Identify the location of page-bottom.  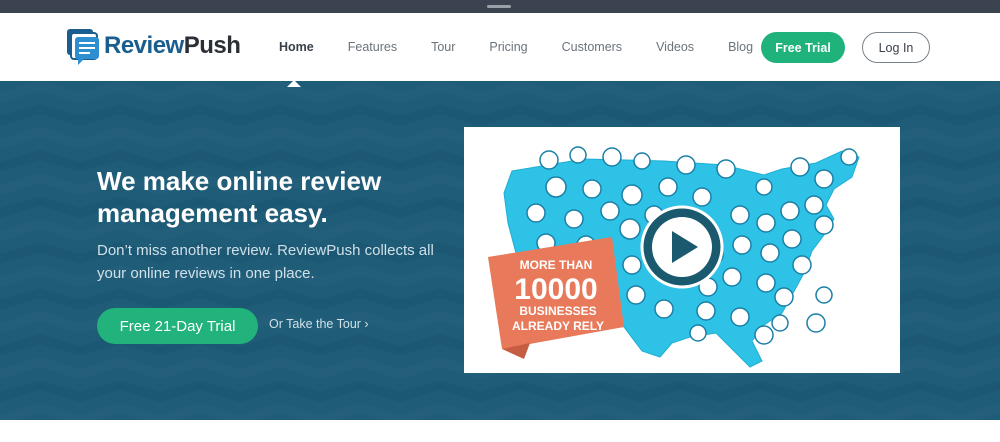
(500, 431).